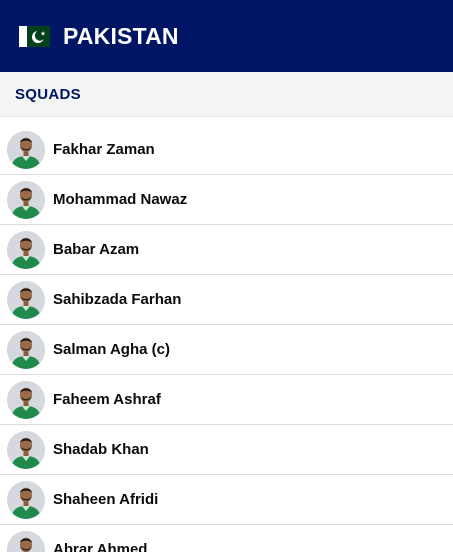 The width and height of the screenshot is (453, 552). I want to click on player-name: Shadab Khan, so click(101, 450).